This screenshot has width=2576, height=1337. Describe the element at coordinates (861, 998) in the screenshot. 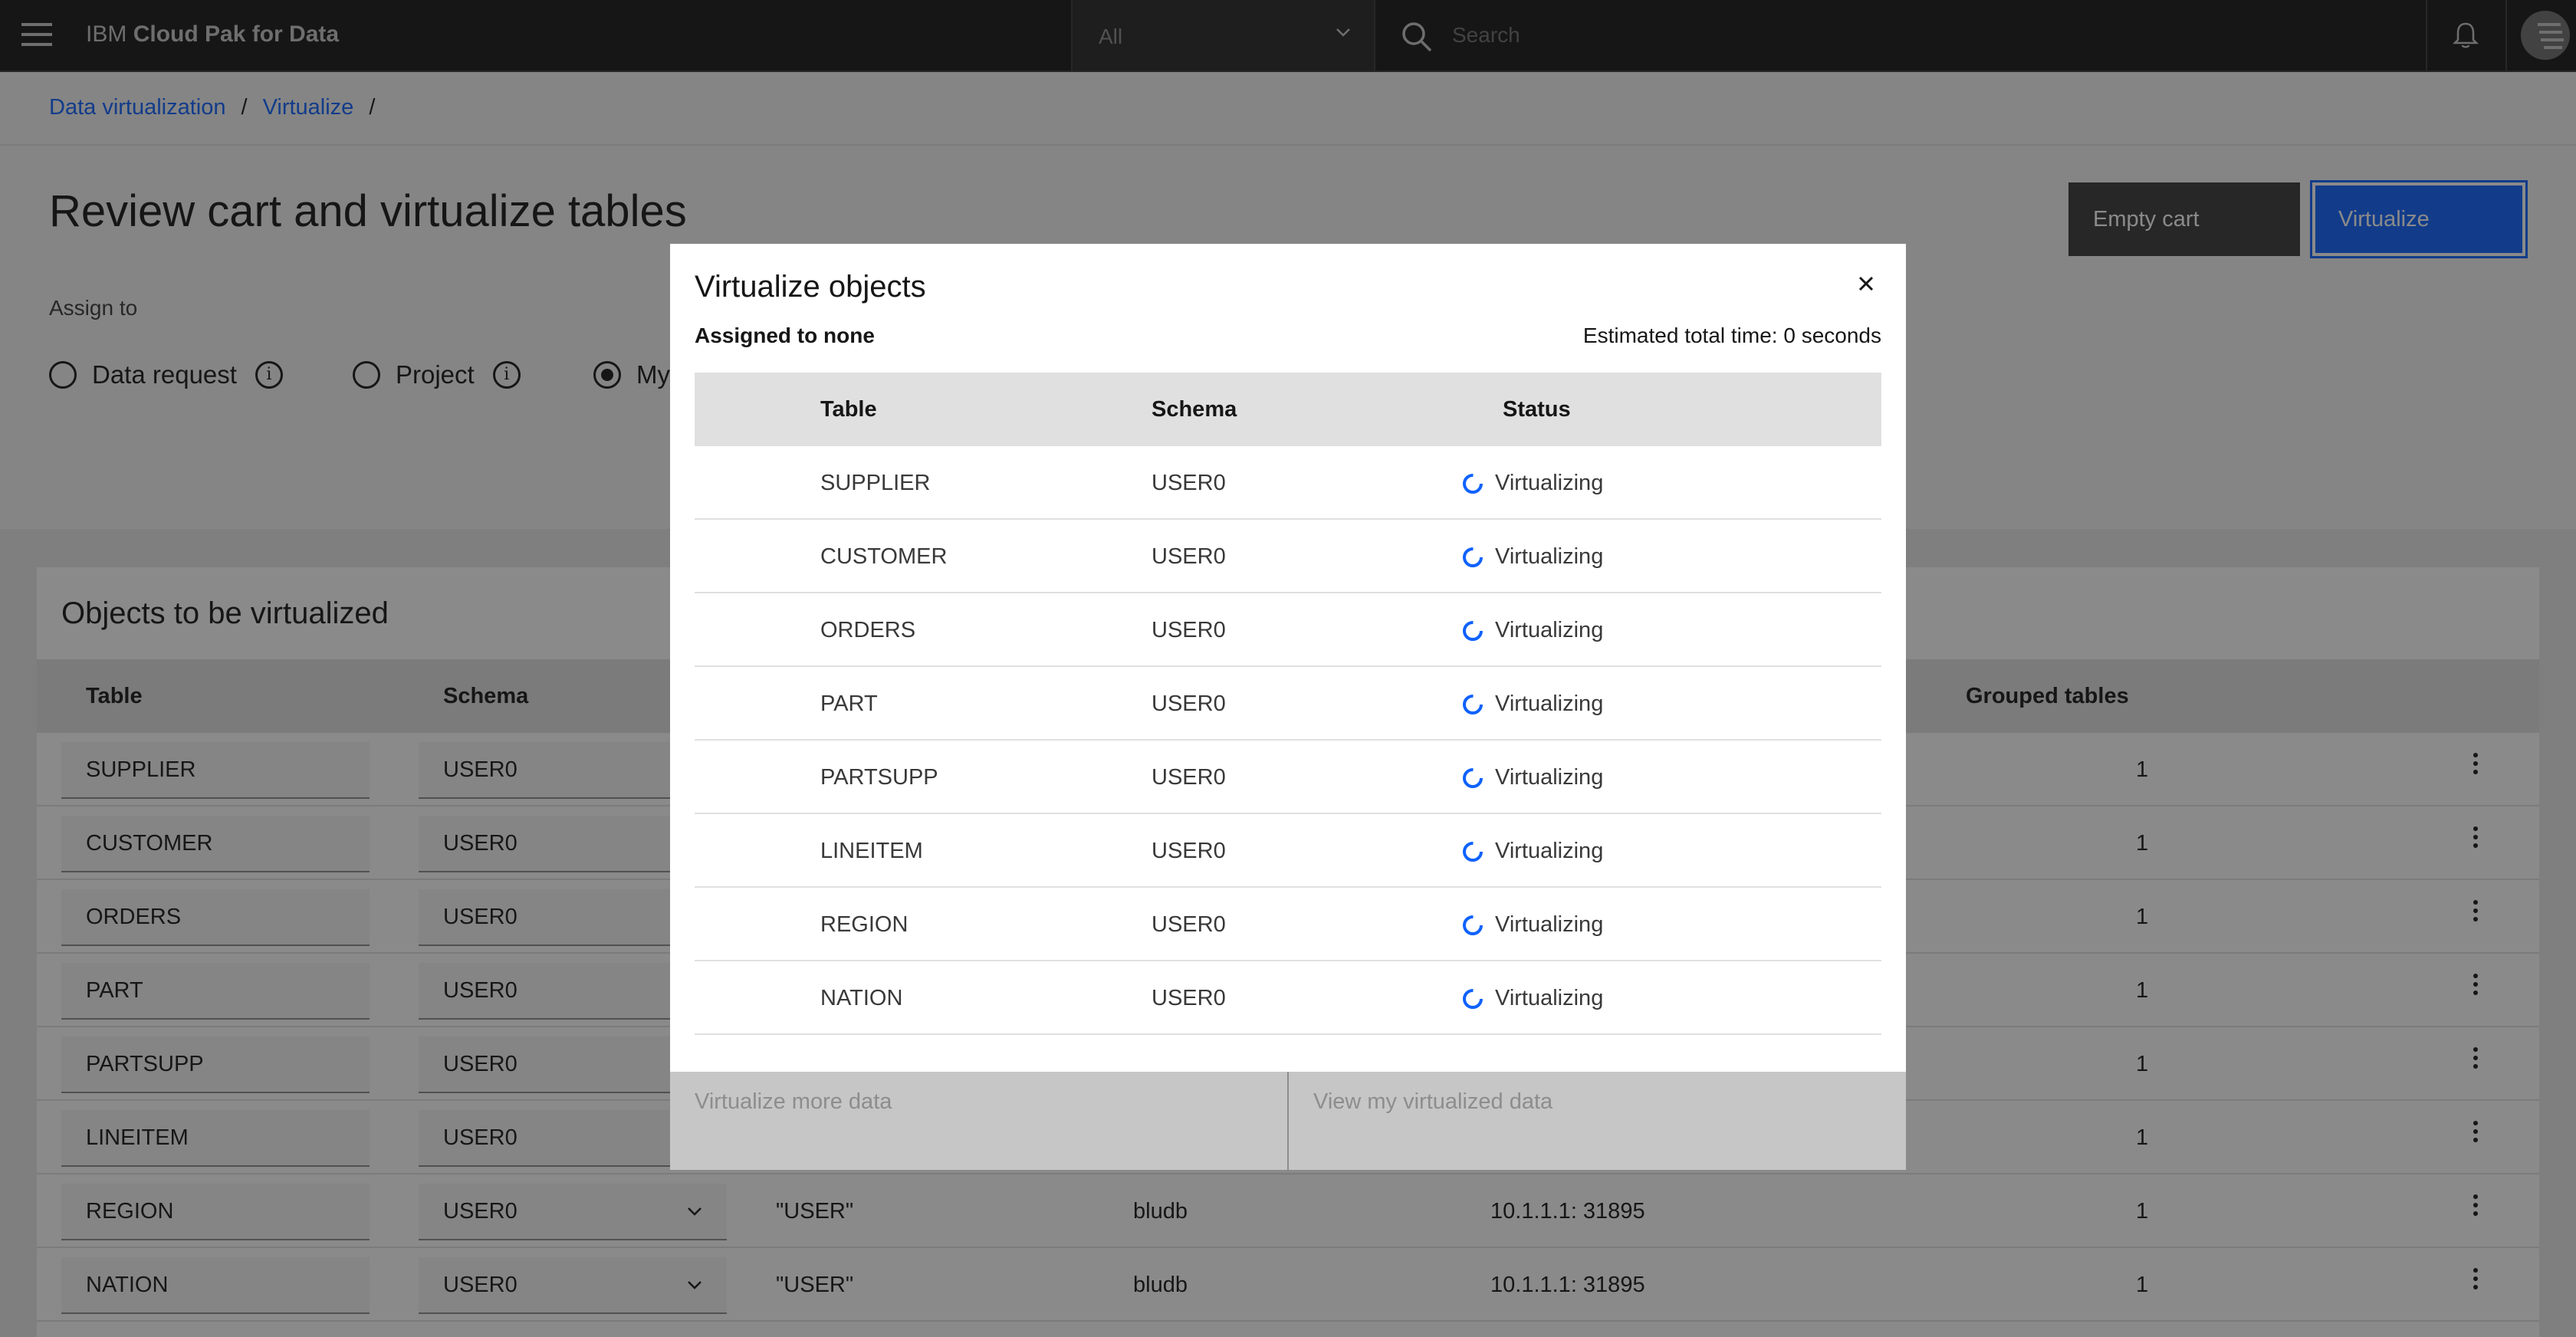

I see `table-name: NATION` at that location.